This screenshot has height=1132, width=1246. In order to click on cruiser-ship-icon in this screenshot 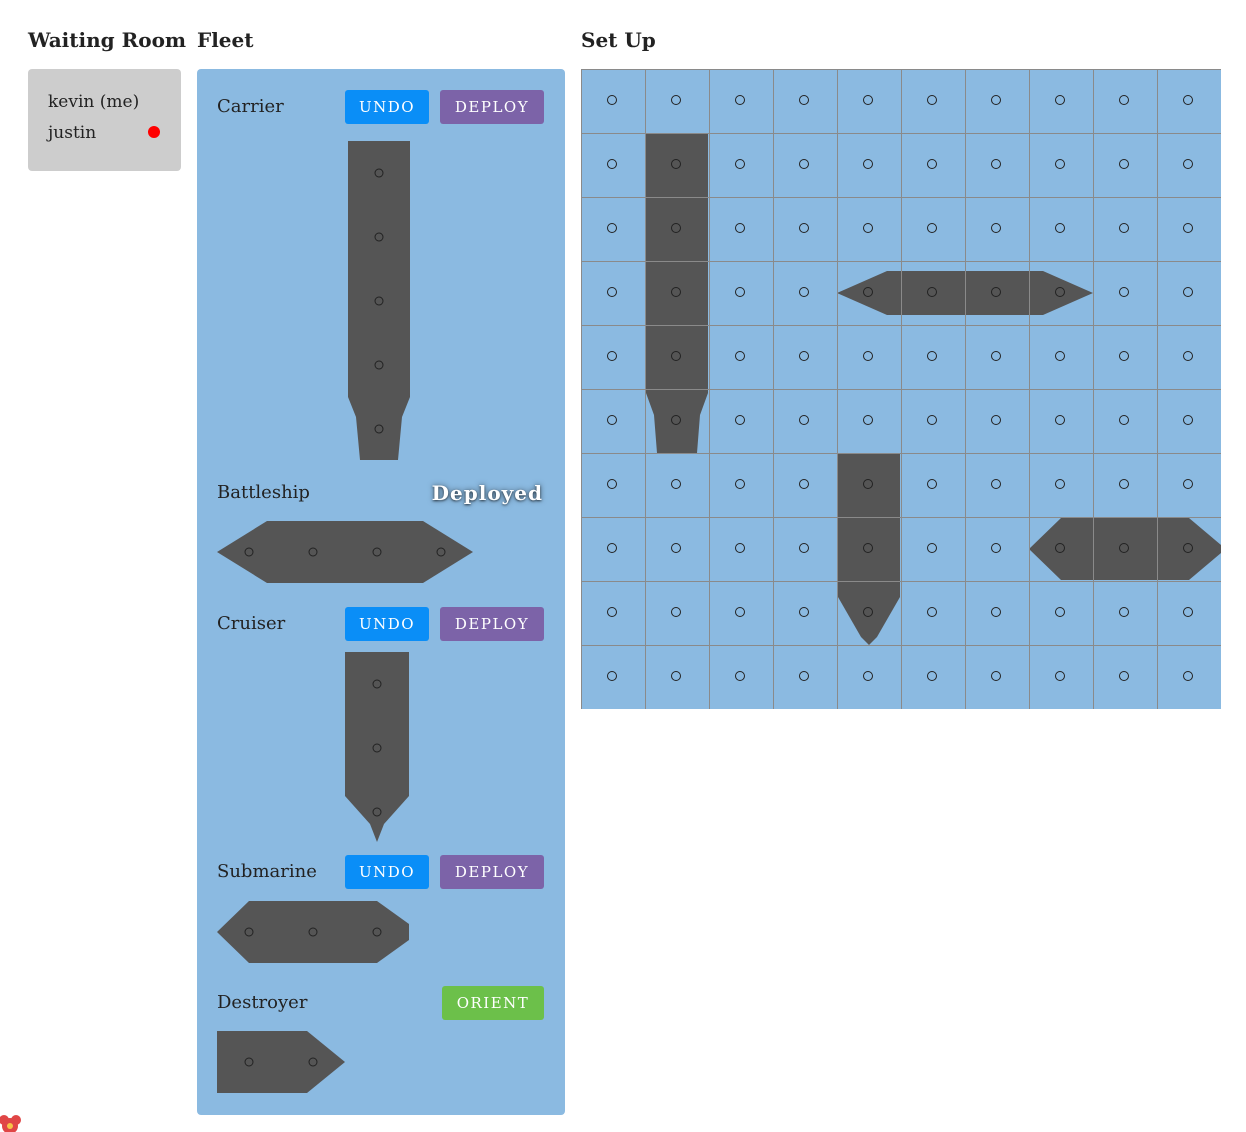, I will do `click(377, 748)`.